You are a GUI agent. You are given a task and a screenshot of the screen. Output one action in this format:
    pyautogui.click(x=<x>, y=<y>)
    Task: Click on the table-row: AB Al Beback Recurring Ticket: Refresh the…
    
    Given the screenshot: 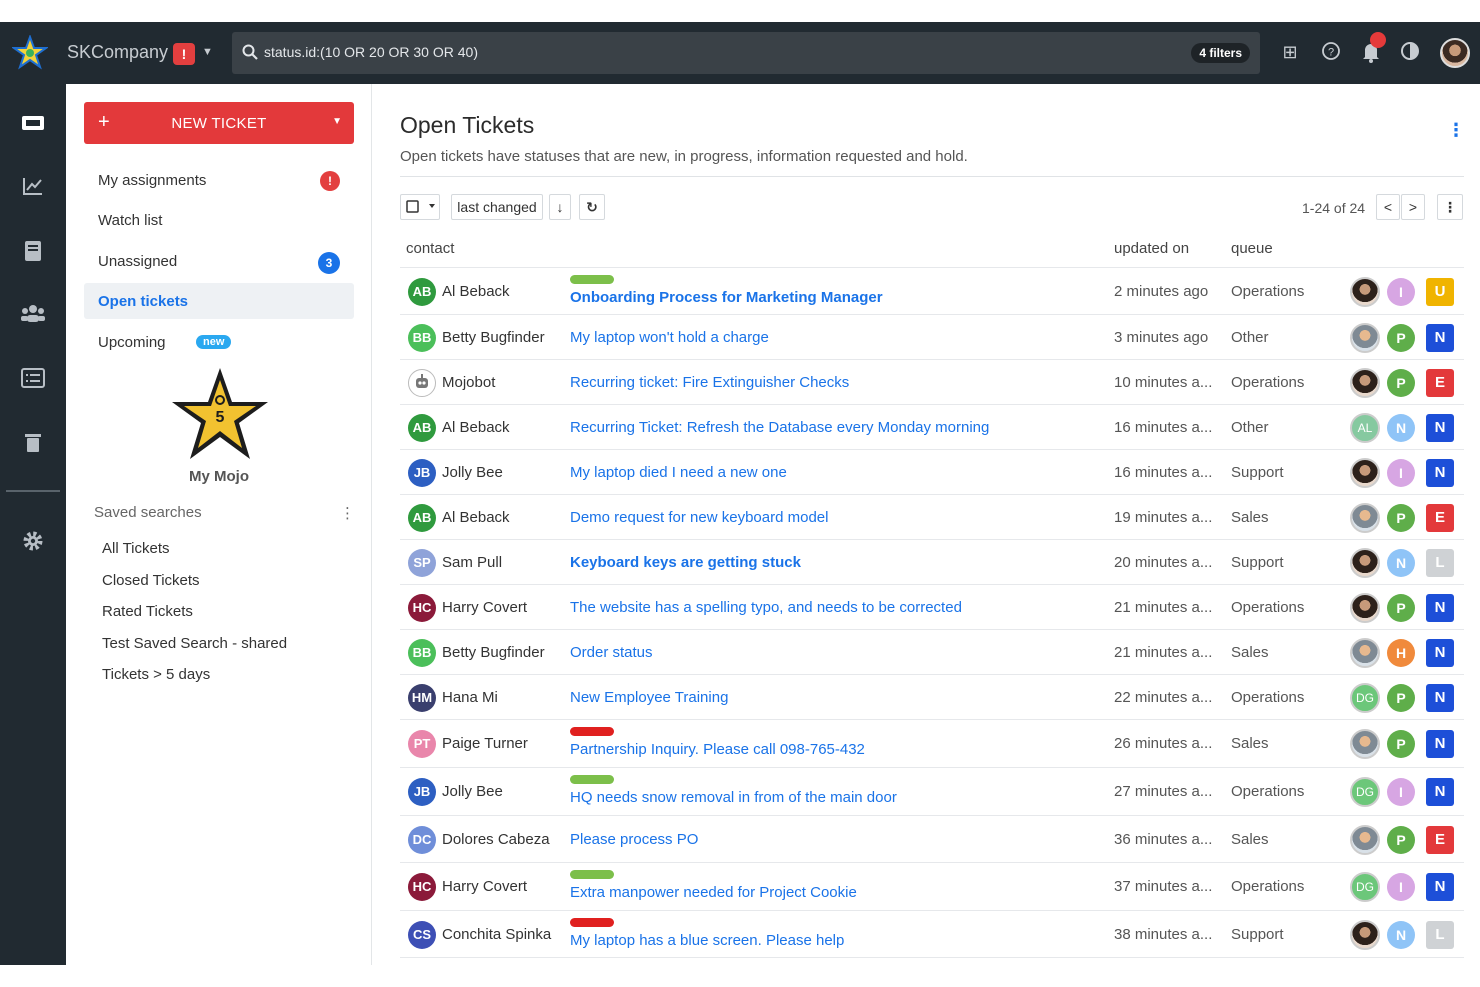 What is the action you would take?
    pyautogui.click(x=932, y=426)
    